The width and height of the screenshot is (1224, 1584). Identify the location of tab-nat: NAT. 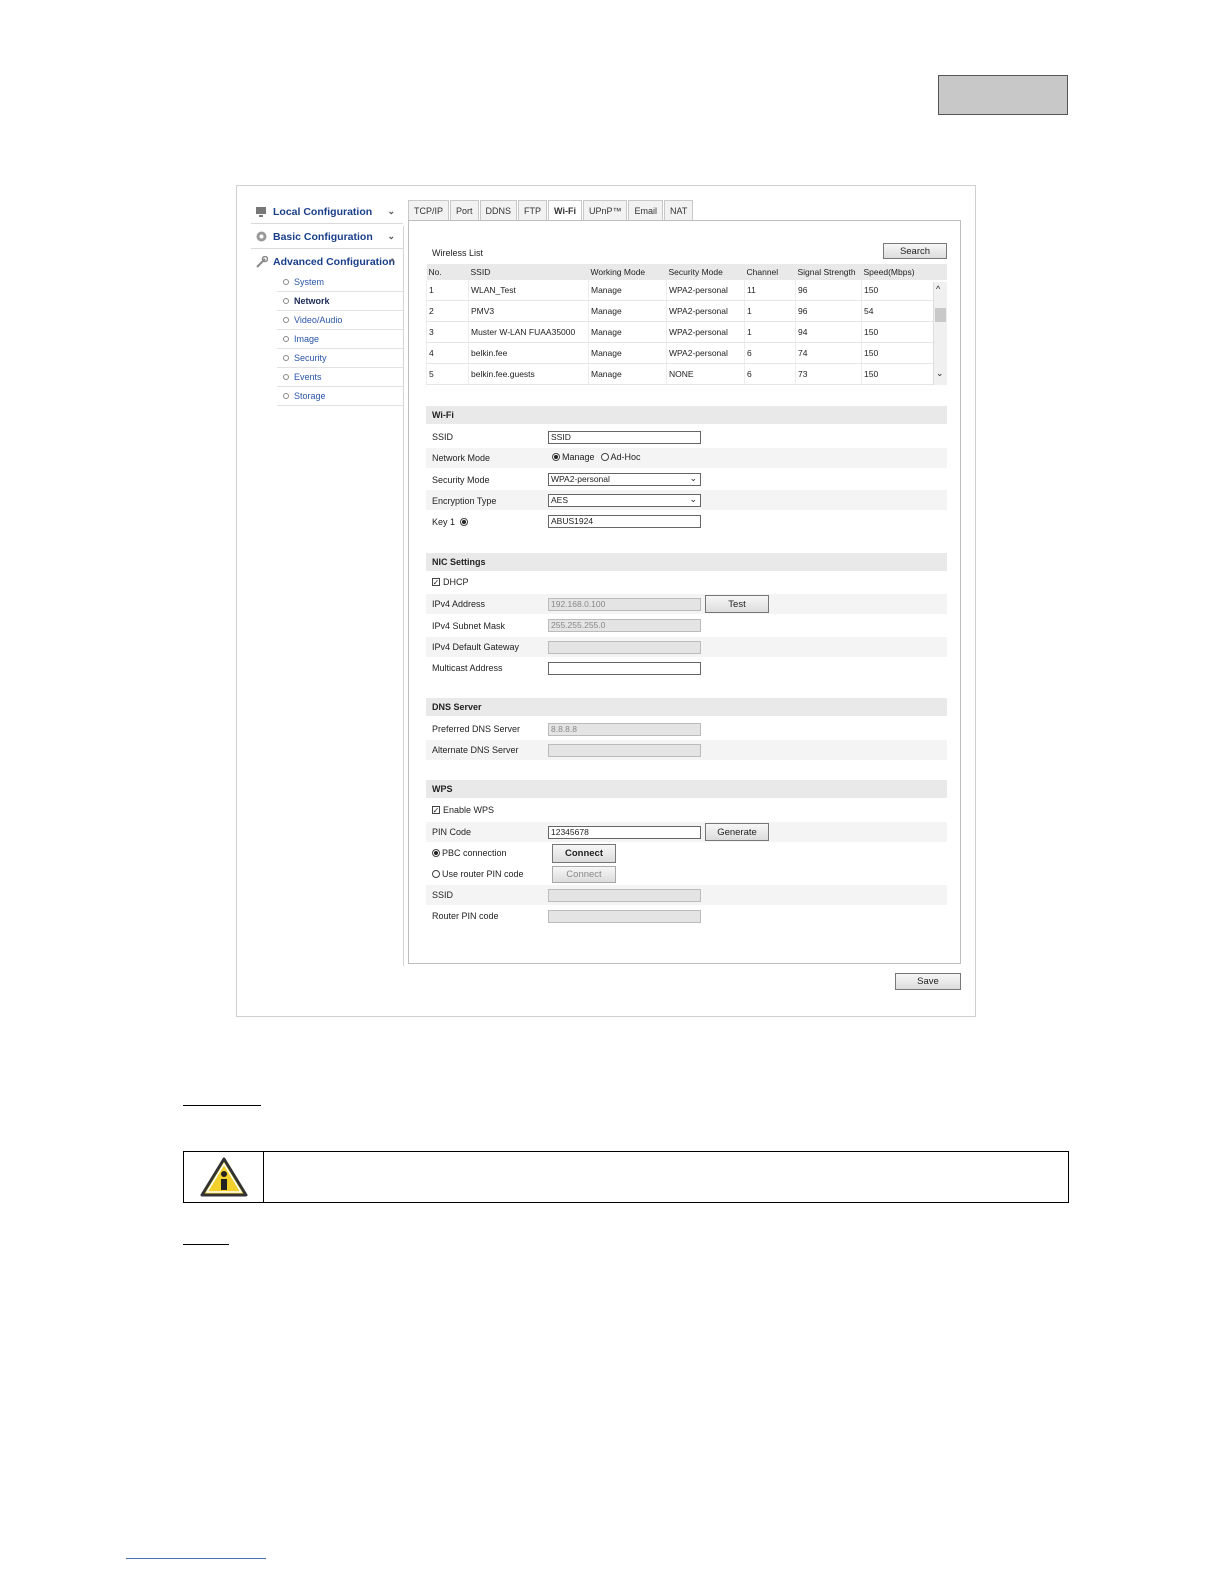
(679, 210).